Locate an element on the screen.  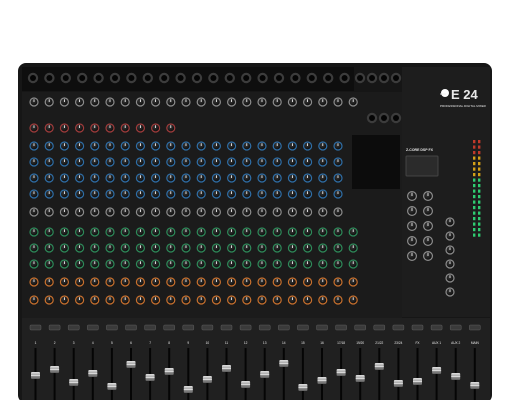
input-jack-4-hole is located at coordinates (82, 78).